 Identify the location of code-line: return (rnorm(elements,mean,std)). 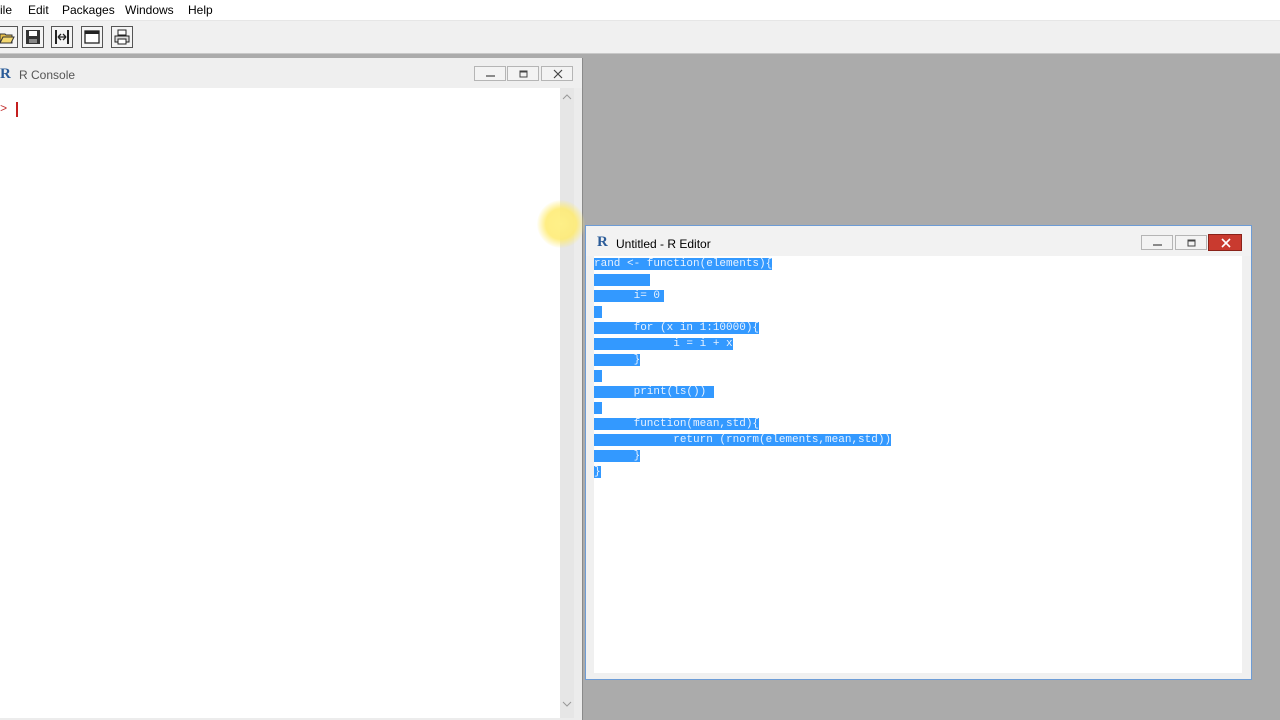
(743, 440).